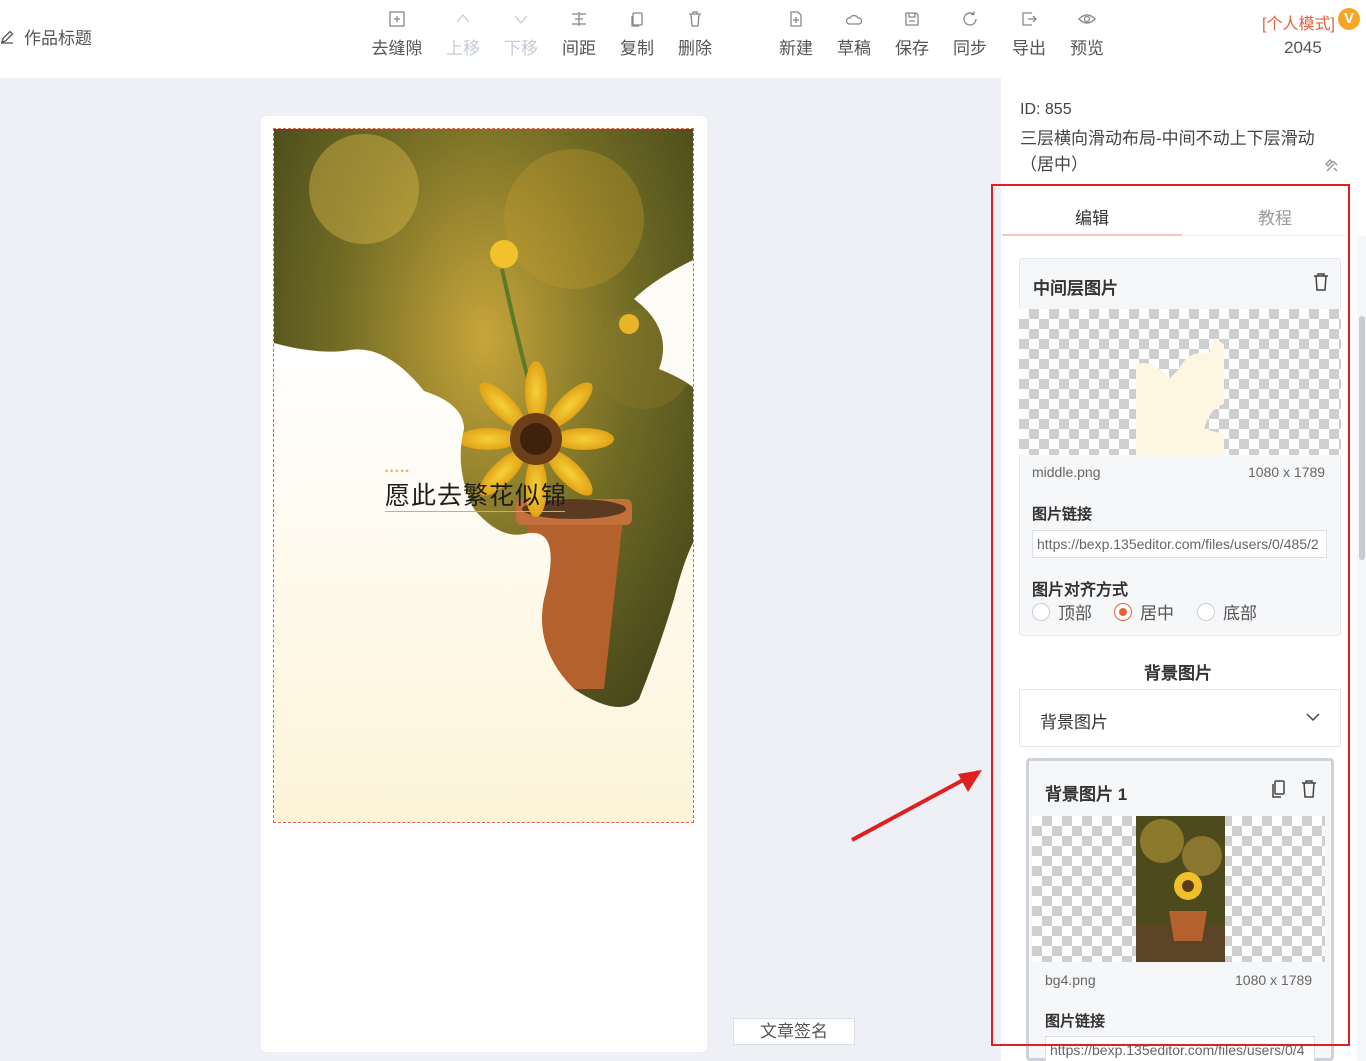 This screenshot has height=1061, width=1366. I want to click on middle-image-preview, so click(1180, 382).